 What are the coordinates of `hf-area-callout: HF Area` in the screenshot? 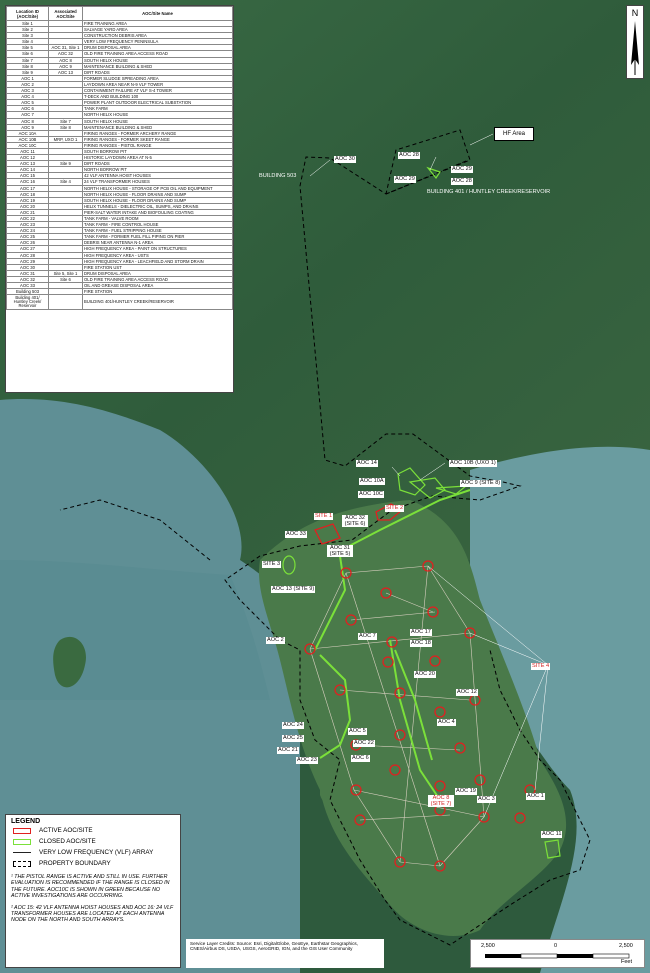 It's located at (514, 134).